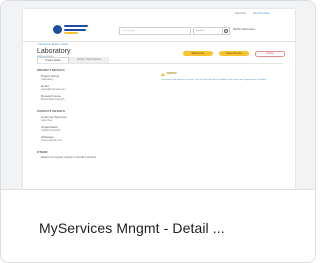  I want to click on edit-service-button: Edit Service, so click(198, 53).